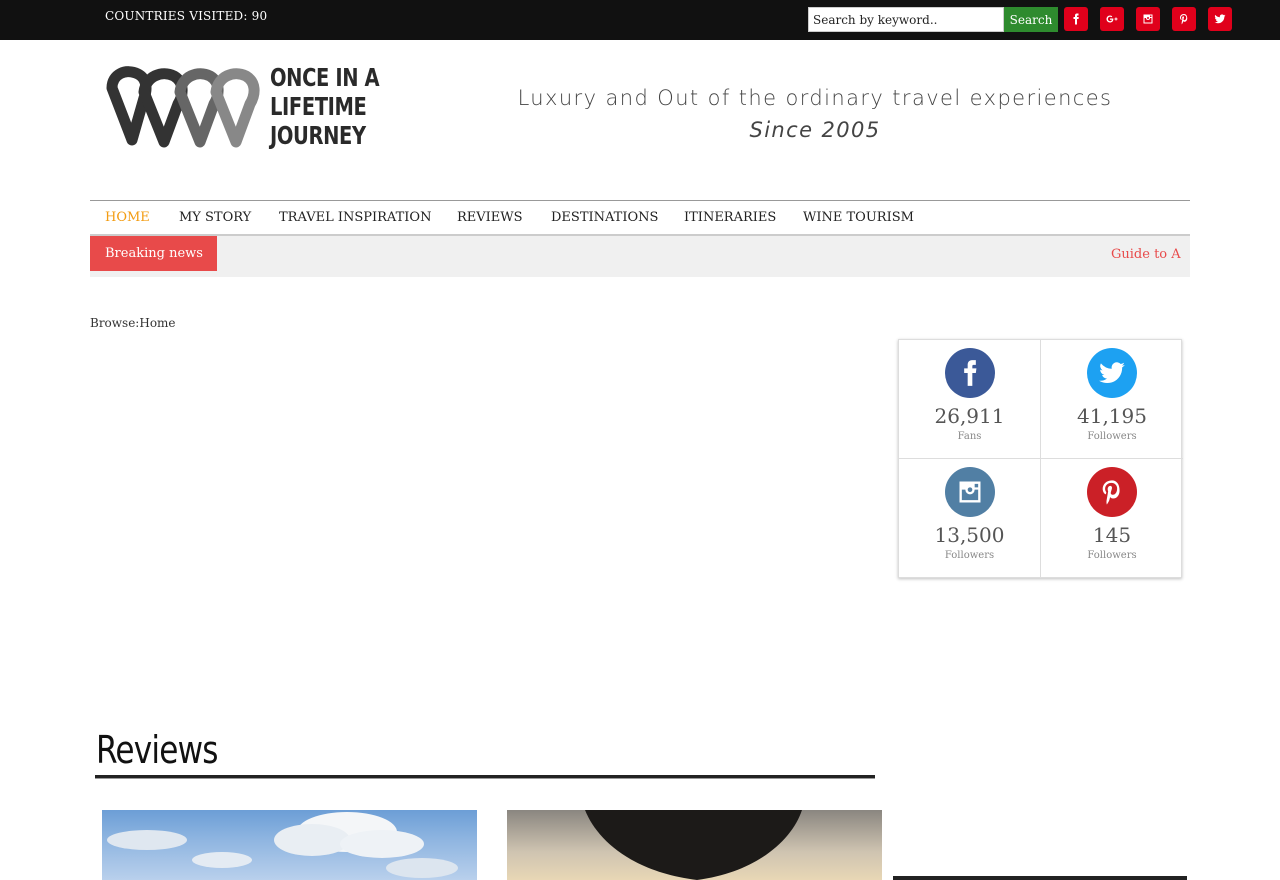 The width and height of the screenshot is (1280, 880). Describe the element at coordinates (640, 256) in the screenshot. I see `breaking-news-bar: Breaking news Guide to A` at that location.